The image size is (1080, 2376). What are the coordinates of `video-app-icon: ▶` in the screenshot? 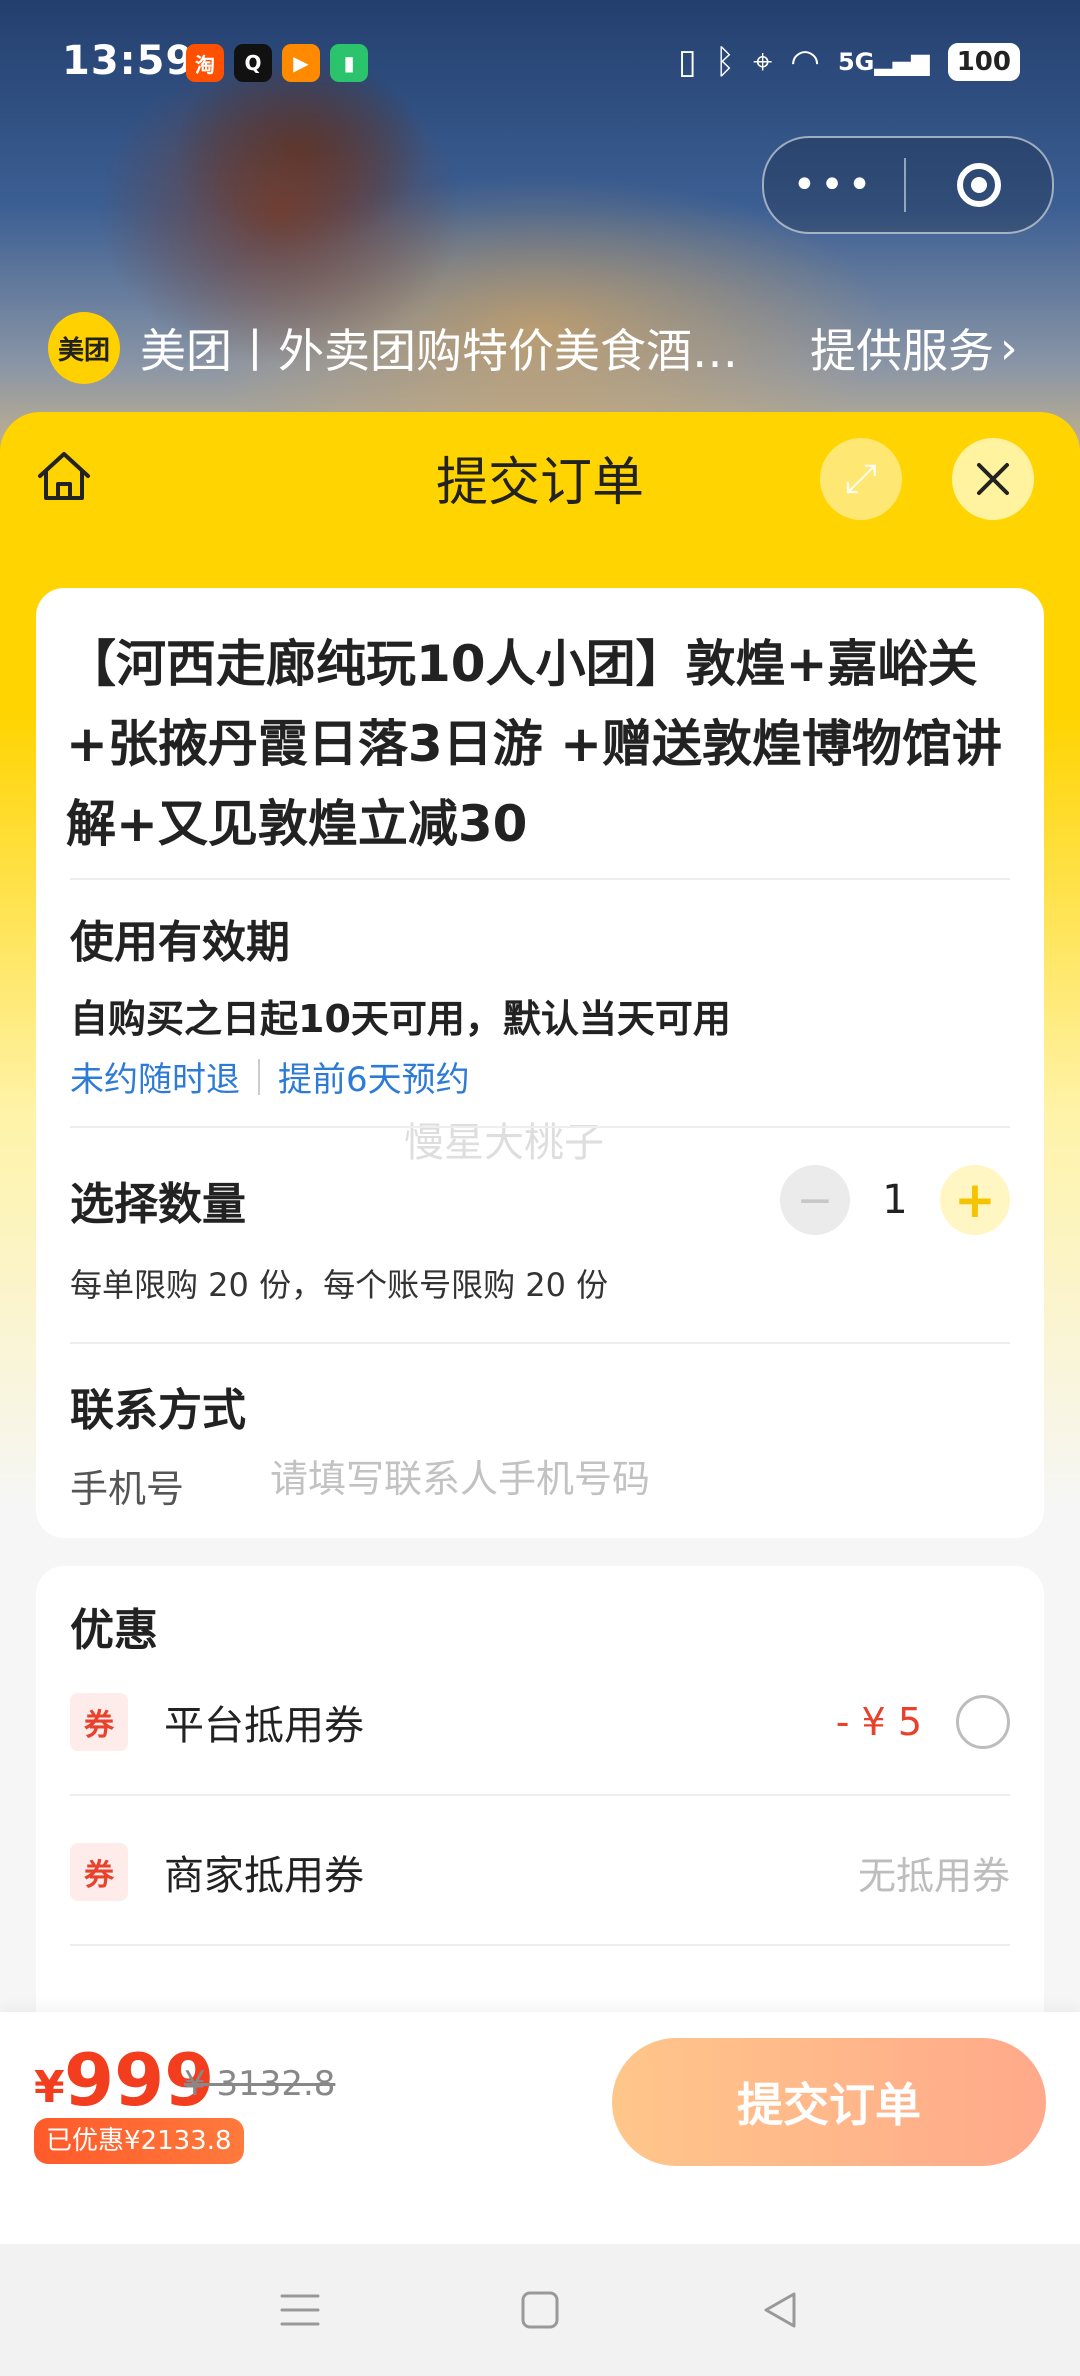 It's located at (301, 63).